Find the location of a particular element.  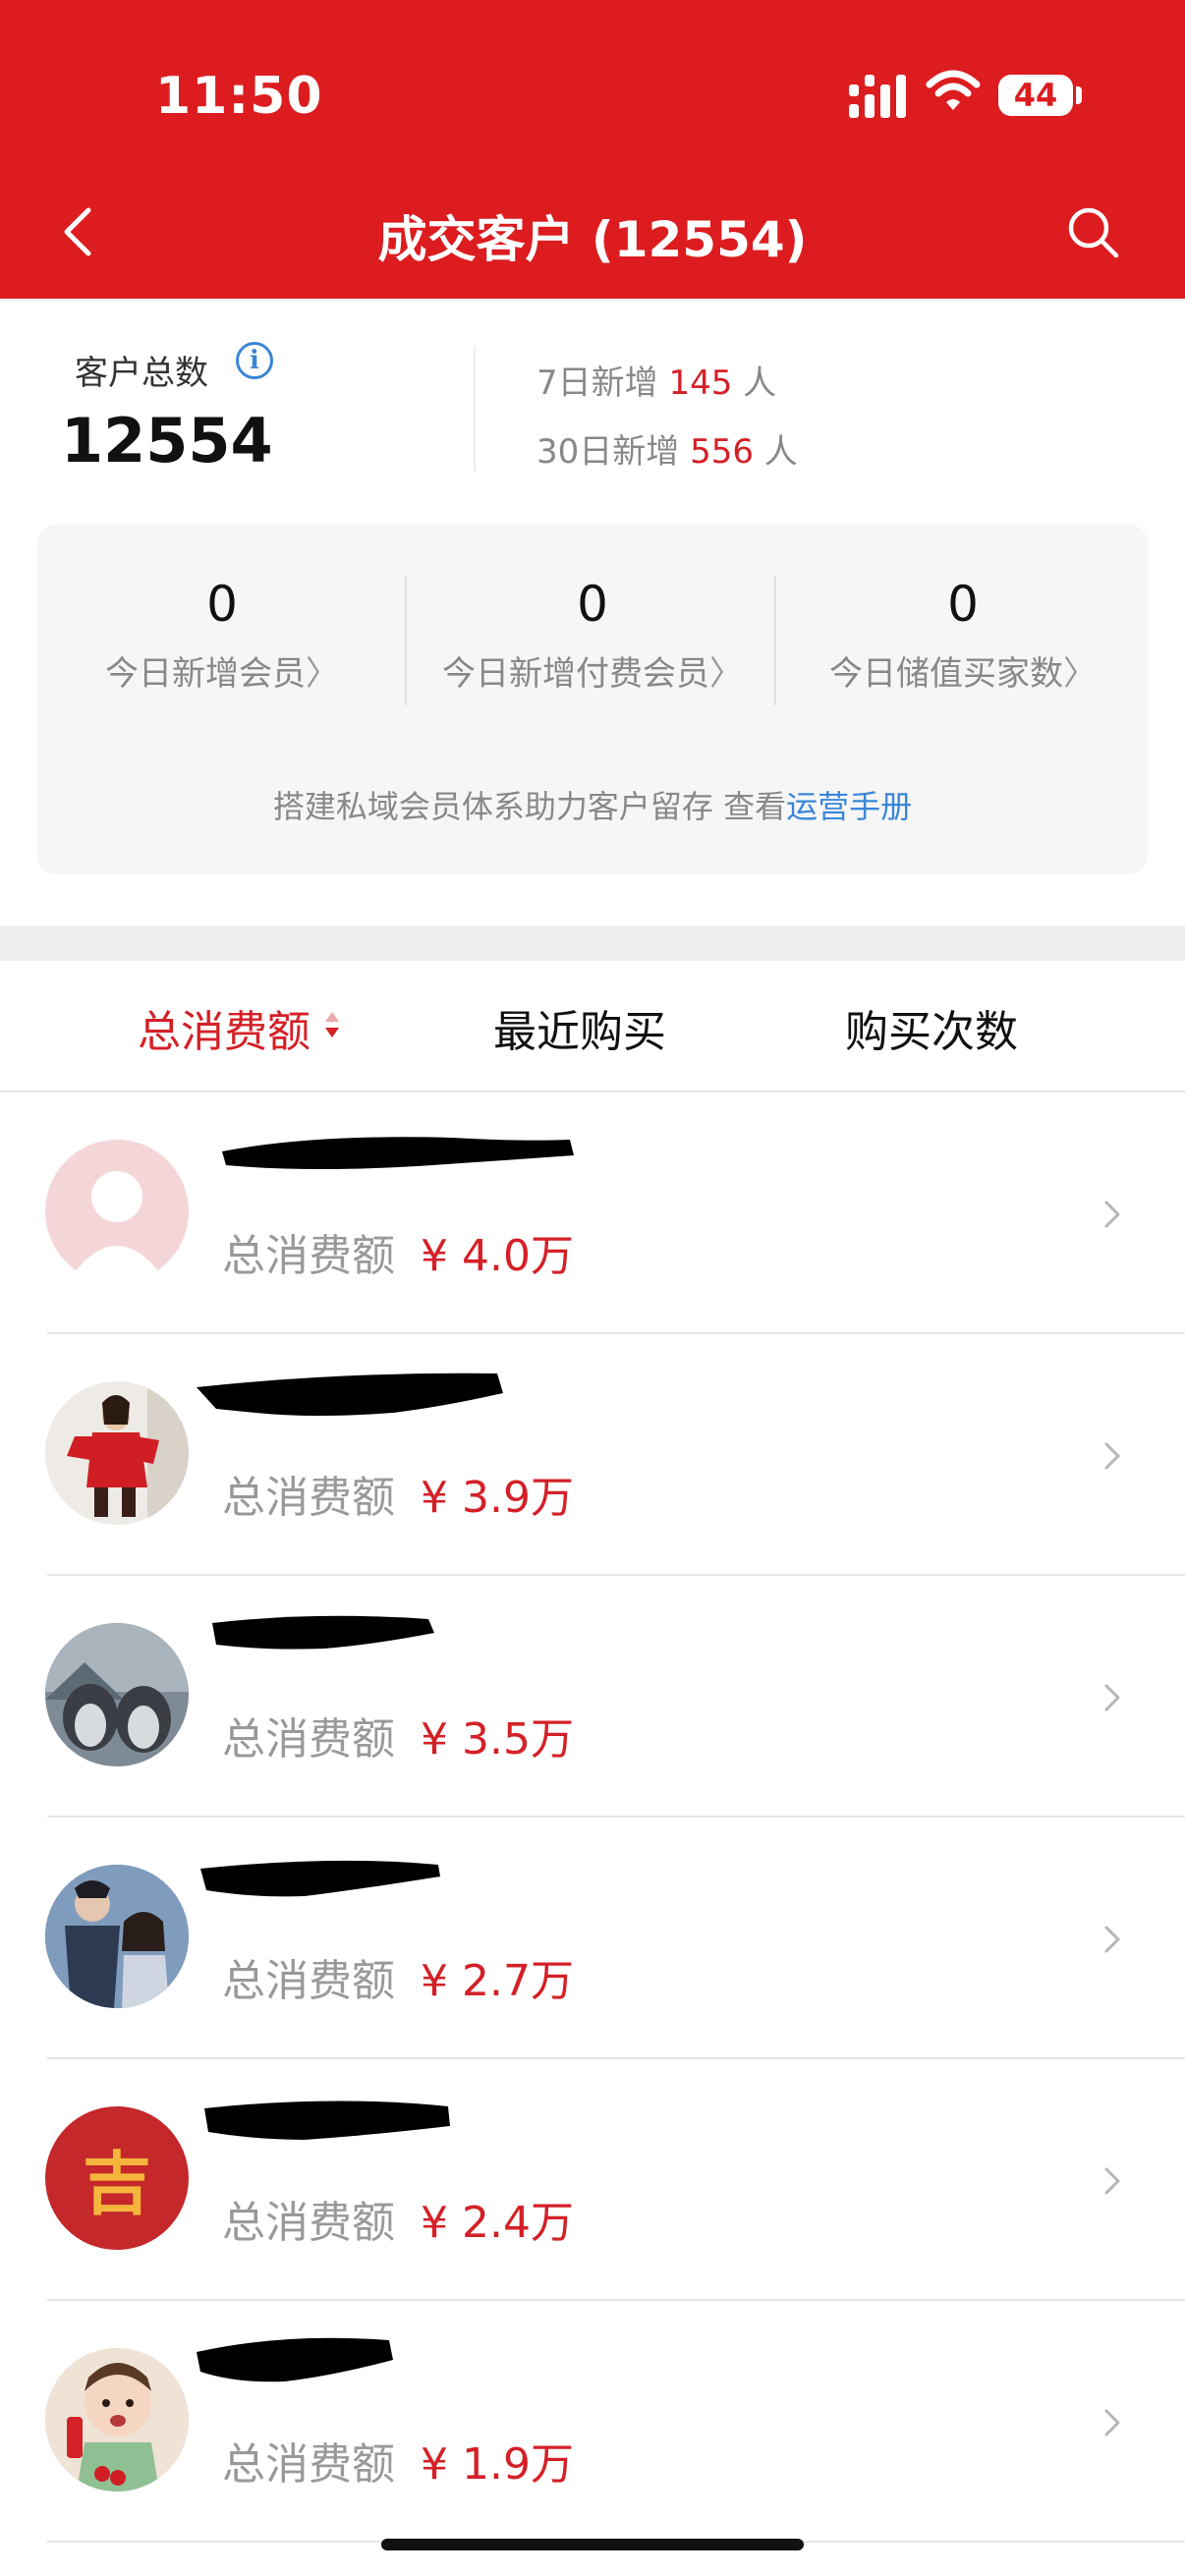

app-header: 11:50 44 成交客户 (12554) is located at coordinates (592, 149).